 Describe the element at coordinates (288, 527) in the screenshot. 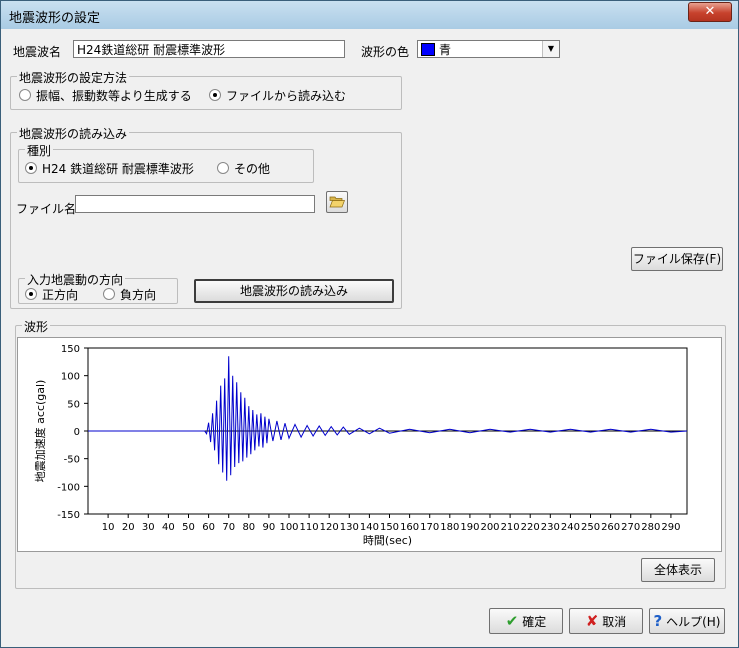

I see `x-tick-label: 100` at that location.